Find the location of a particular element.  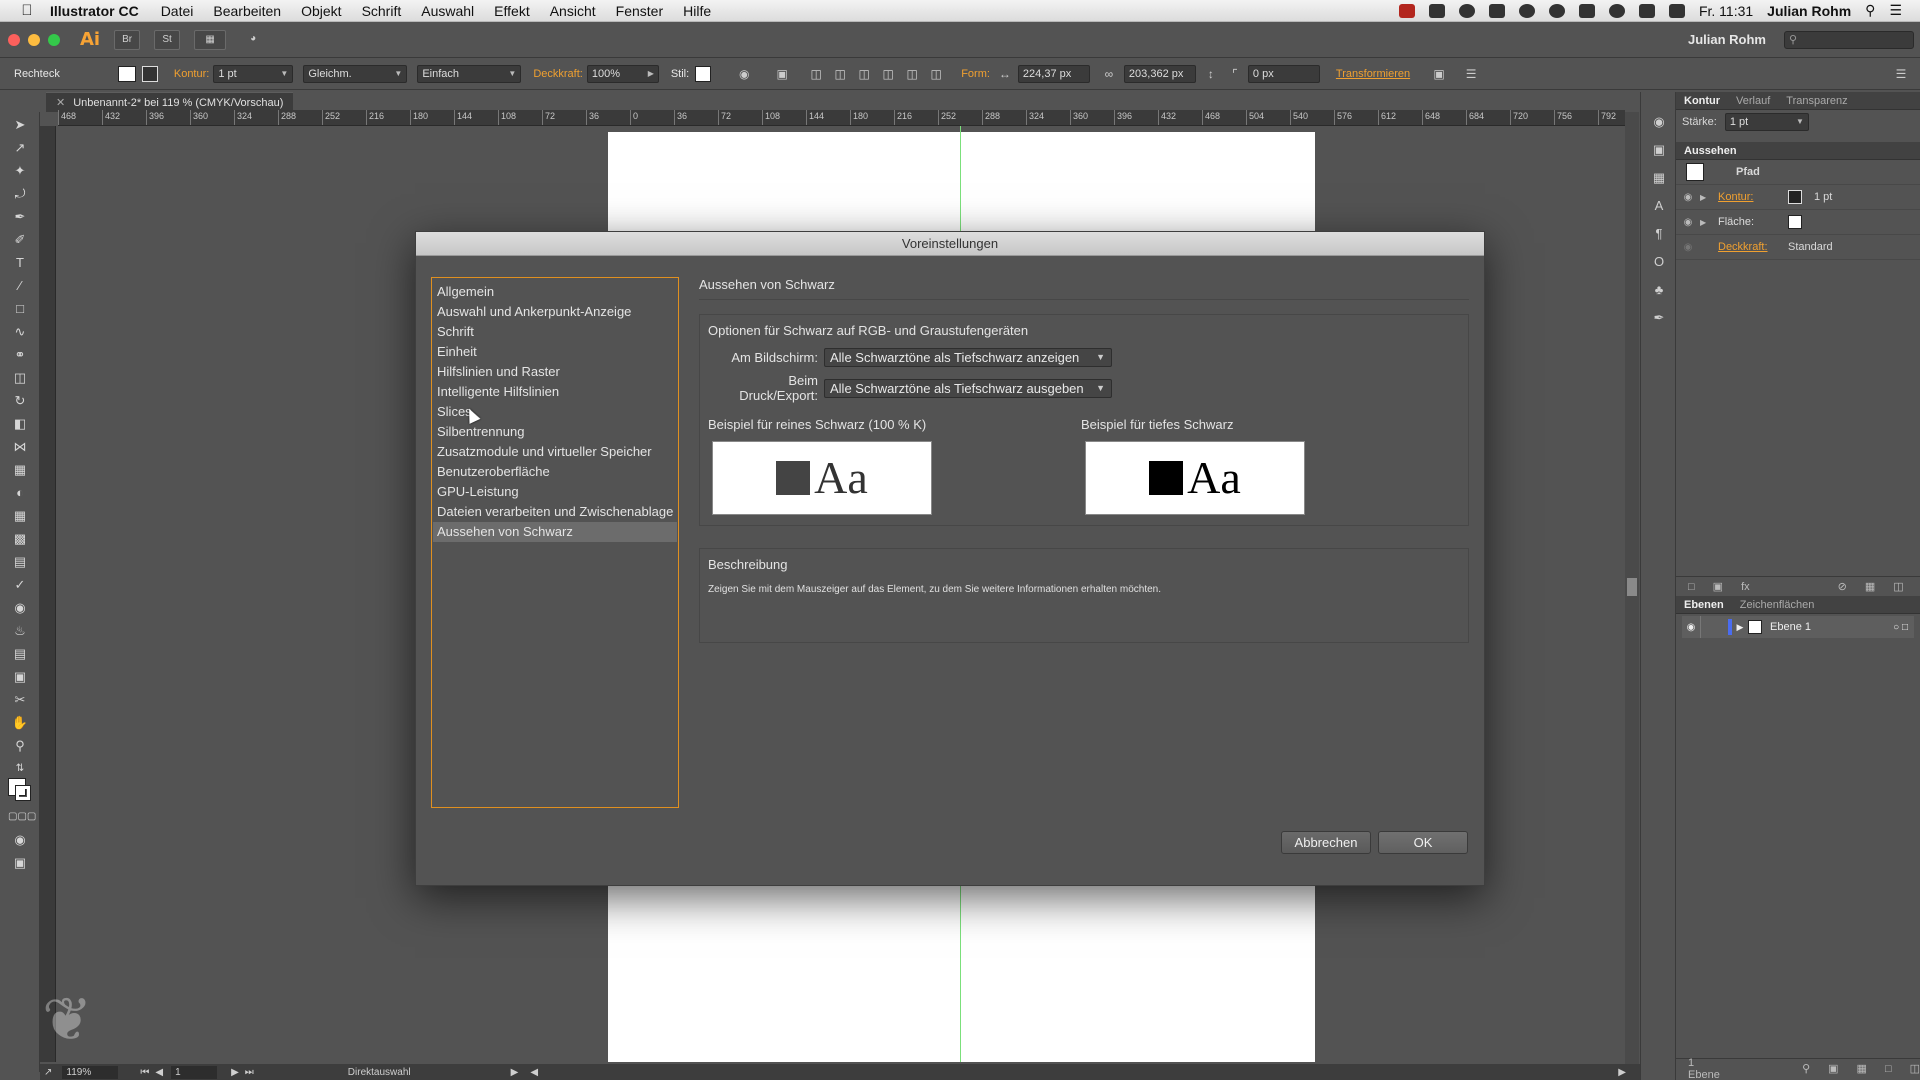

lasso-icon: ⤾ is located at coordinates (20, 194).